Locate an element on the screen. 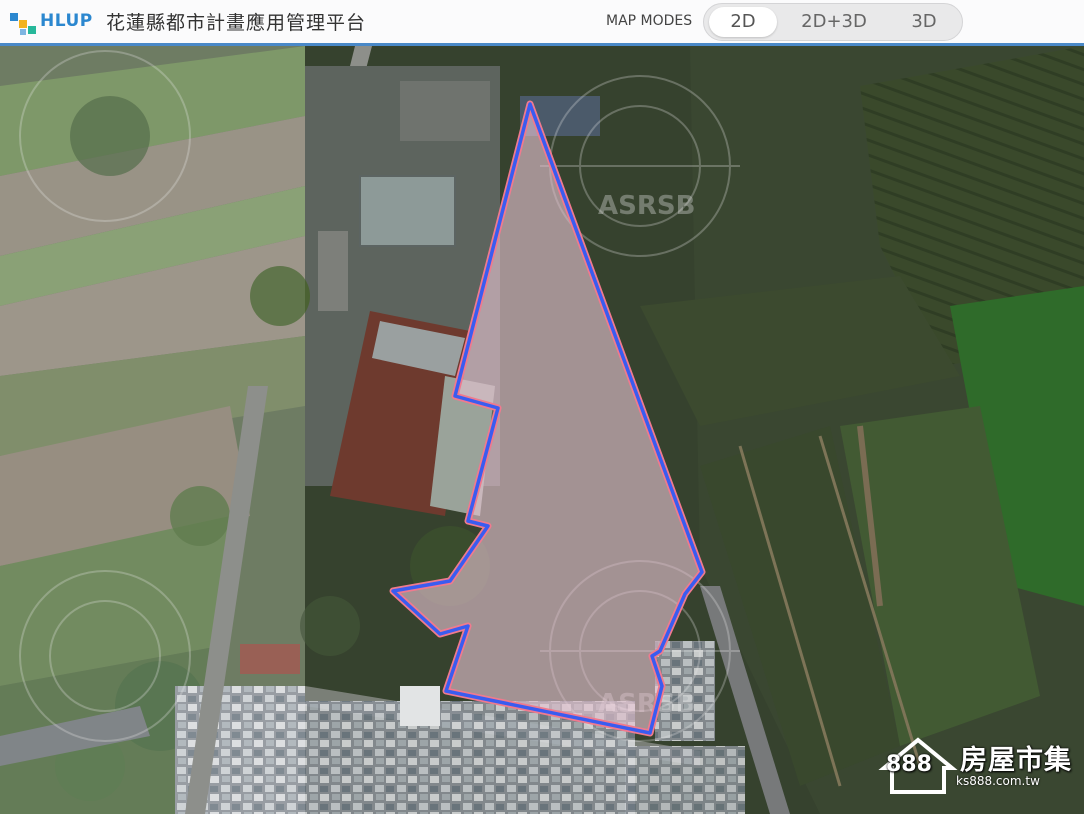 This screenshot has height=814, width=1084. map-mode-3d-button: 3D is located at coordinates (924, 22).